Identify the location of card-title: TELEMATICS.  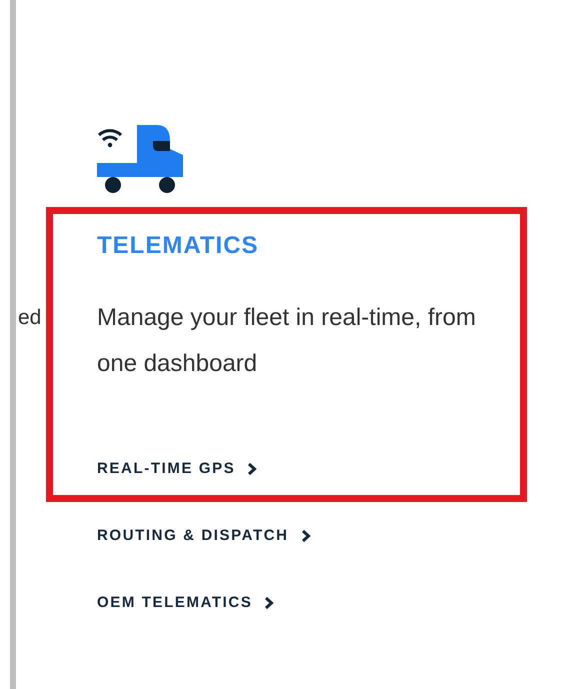
(178, 246).